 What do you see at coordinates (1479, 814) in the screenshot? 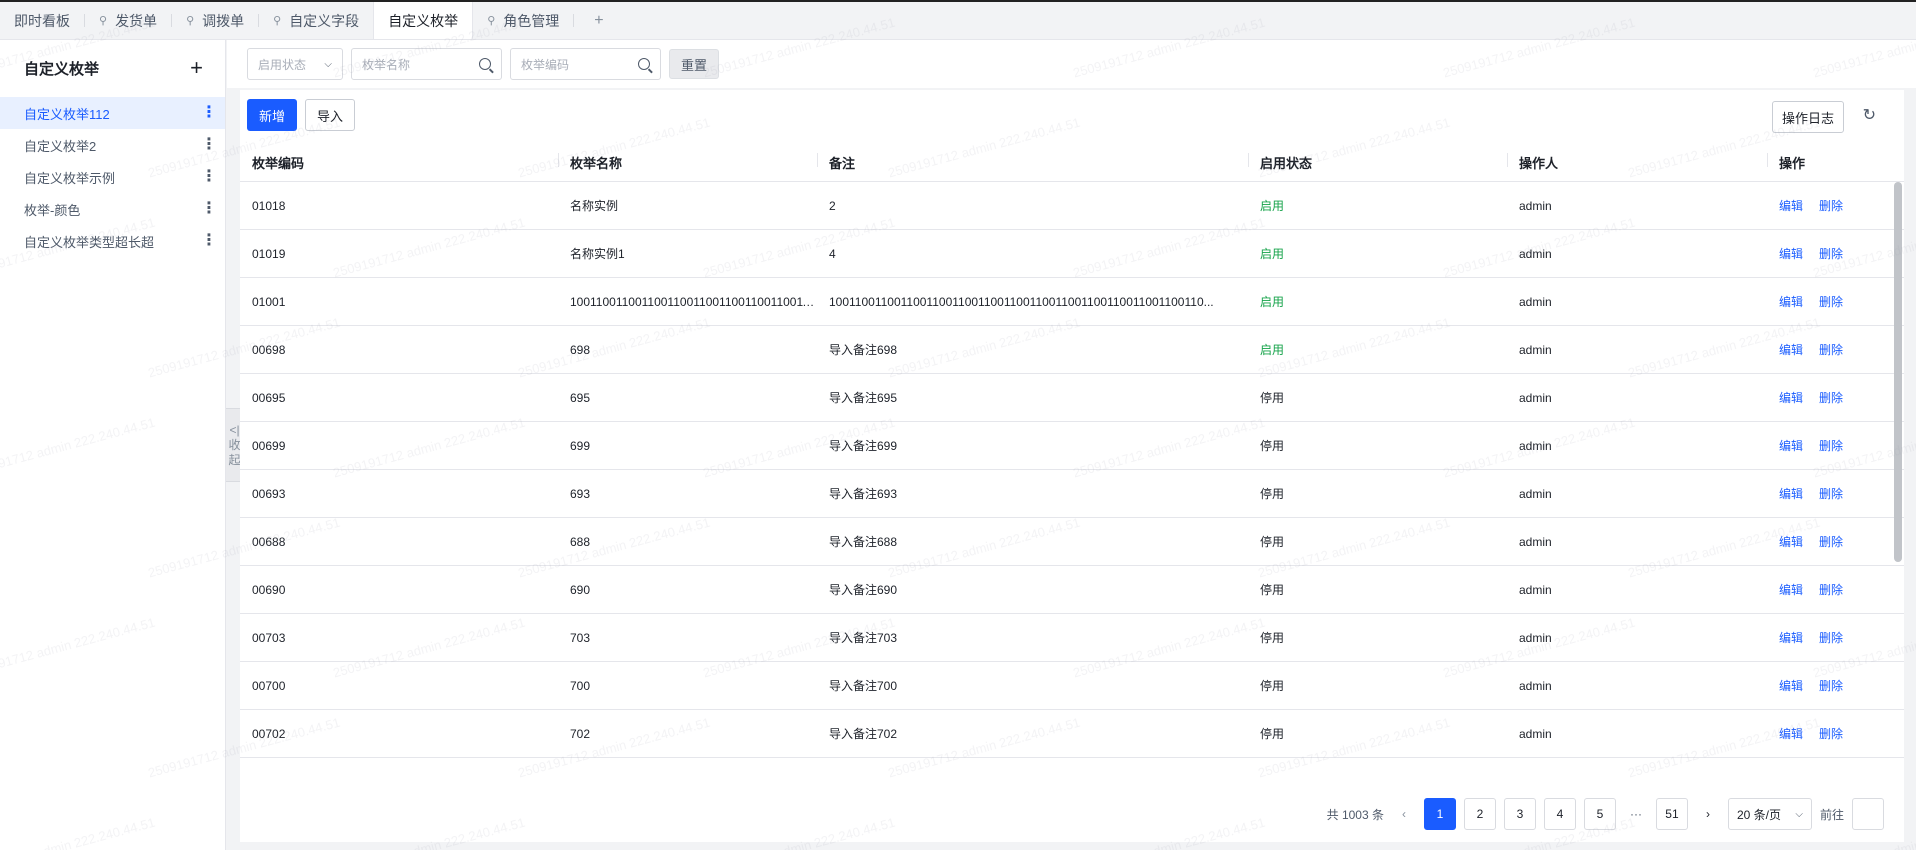
I see `page-2: 2` at bounding box center [1479, 814].